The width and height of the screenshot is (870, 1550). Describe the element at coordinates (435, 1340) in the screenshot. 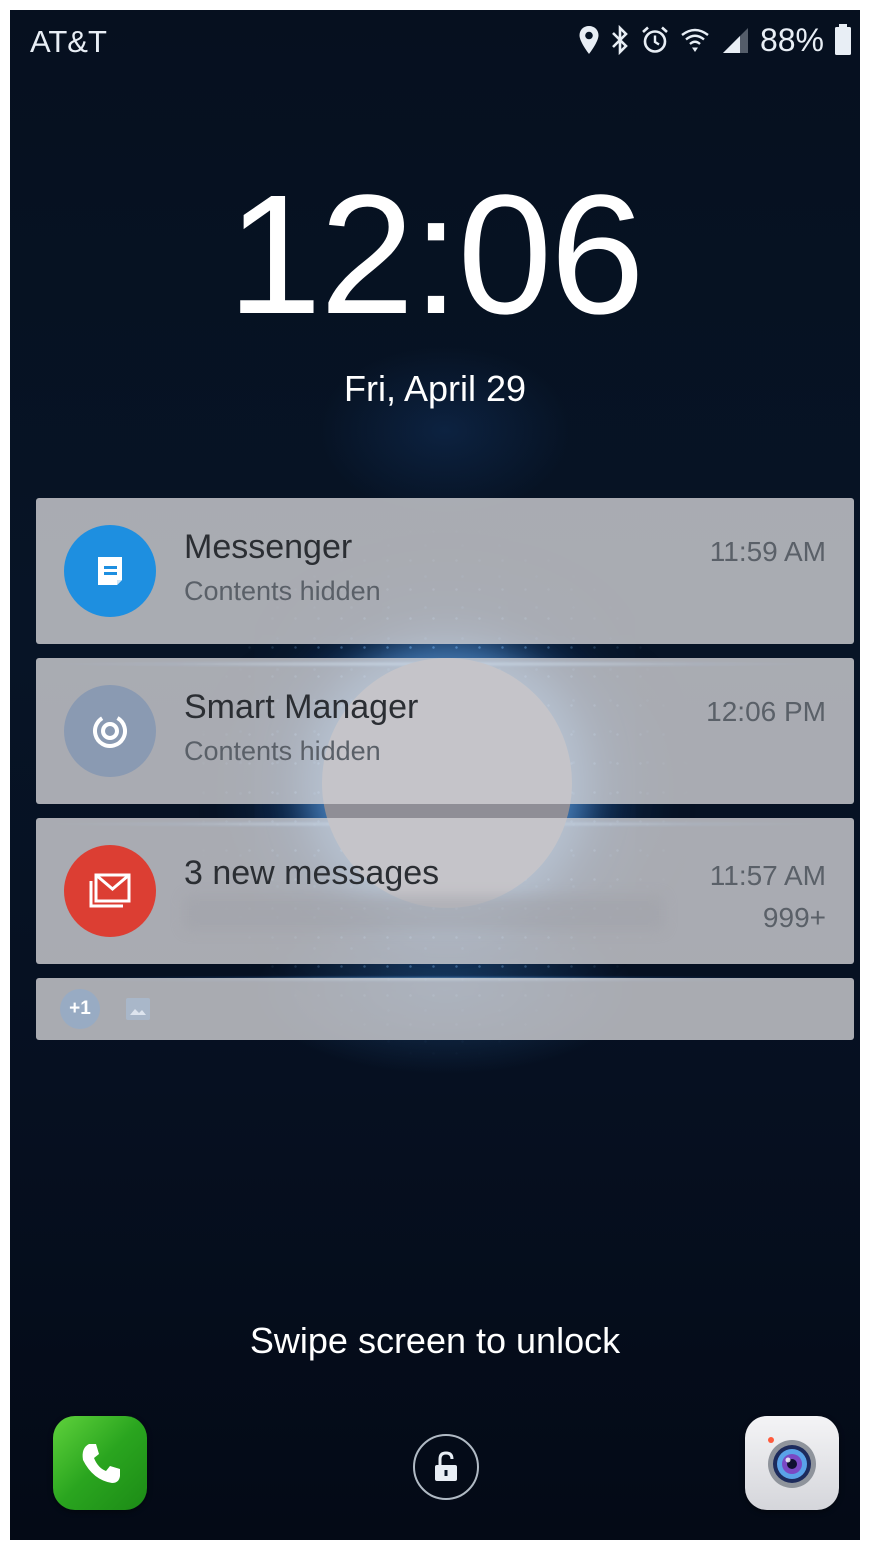

I see `unlock-hint: Swipe screen to unlock` at that location.